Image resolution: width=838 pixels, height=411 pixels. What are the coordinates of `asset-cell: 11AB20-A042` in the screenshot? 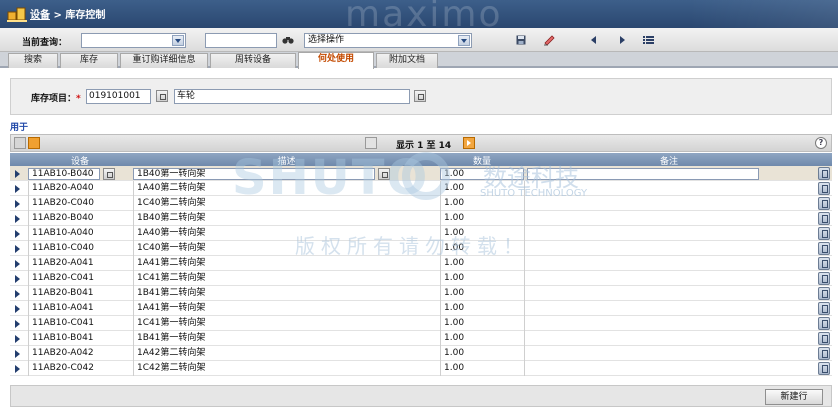 It's located at (80, 353).